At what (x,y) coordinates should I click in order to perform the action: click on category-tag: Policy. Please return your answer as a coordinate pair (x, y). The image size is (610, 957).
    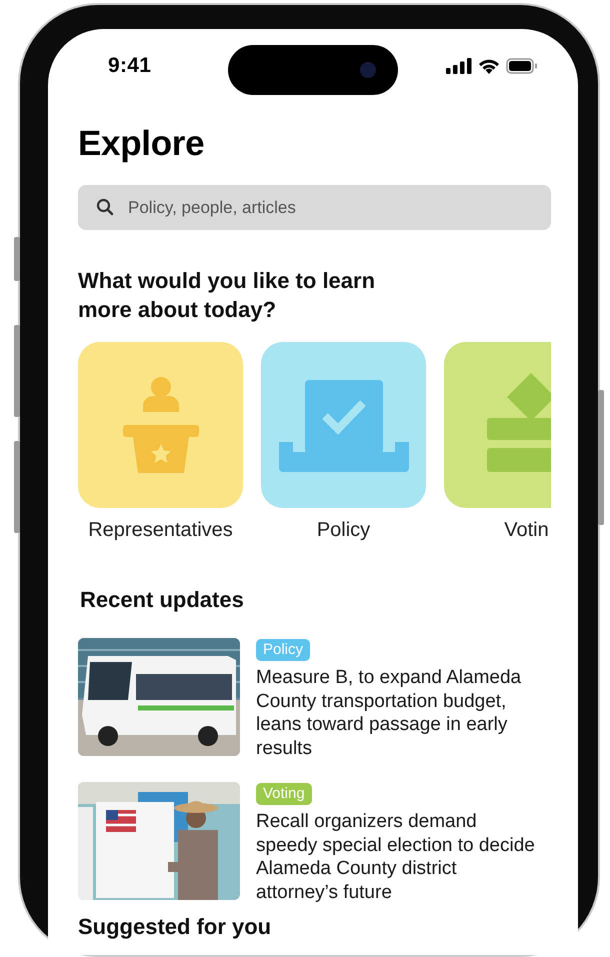
    Looking at the image, I should click on (283, 650).